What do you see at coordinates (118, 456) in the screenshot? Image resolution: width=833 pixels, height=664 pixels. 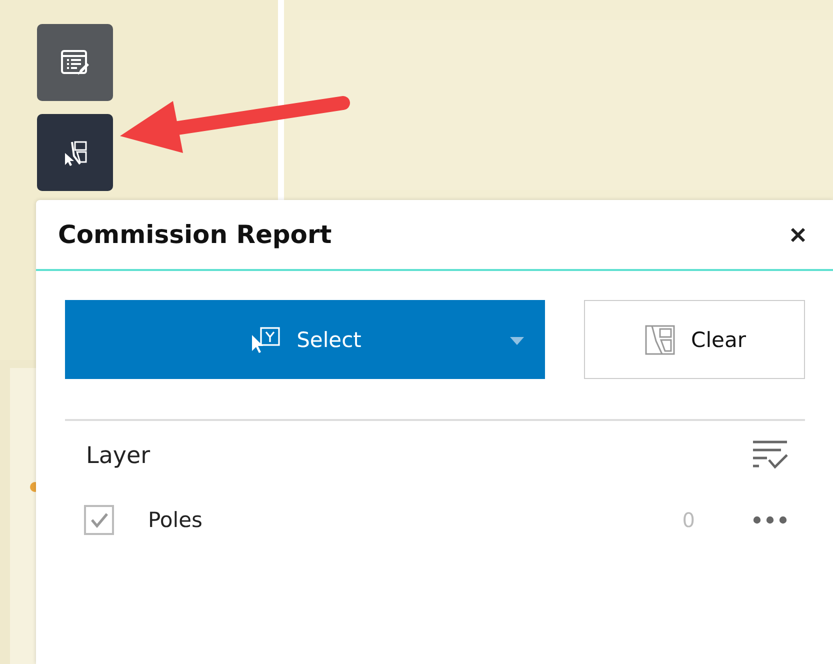 I see `layer-heading: Layer` at bounding box center [118, 456].